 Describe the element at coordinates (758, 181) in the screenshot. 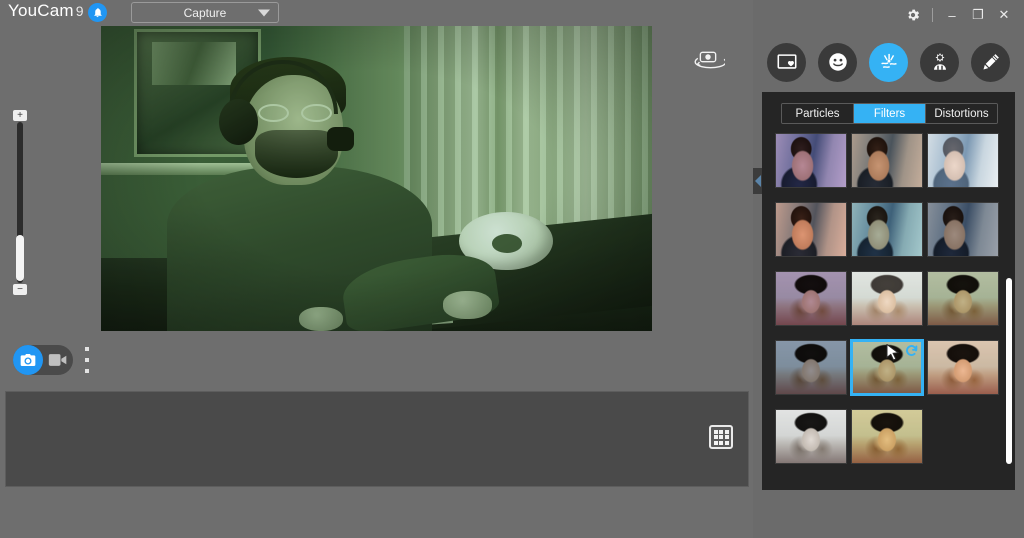

I see `chevron-left-icon` at that location.